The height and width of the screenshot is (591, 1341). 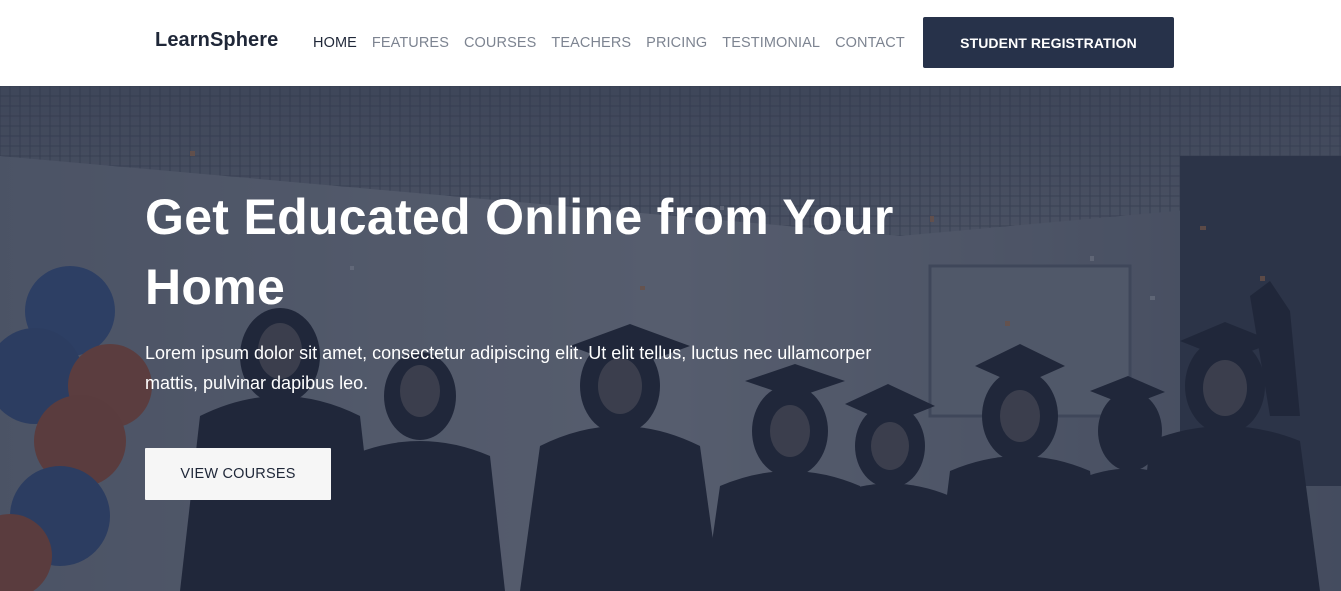 I want to click on nav-item-home: HOME, so click(x=335, y=43).